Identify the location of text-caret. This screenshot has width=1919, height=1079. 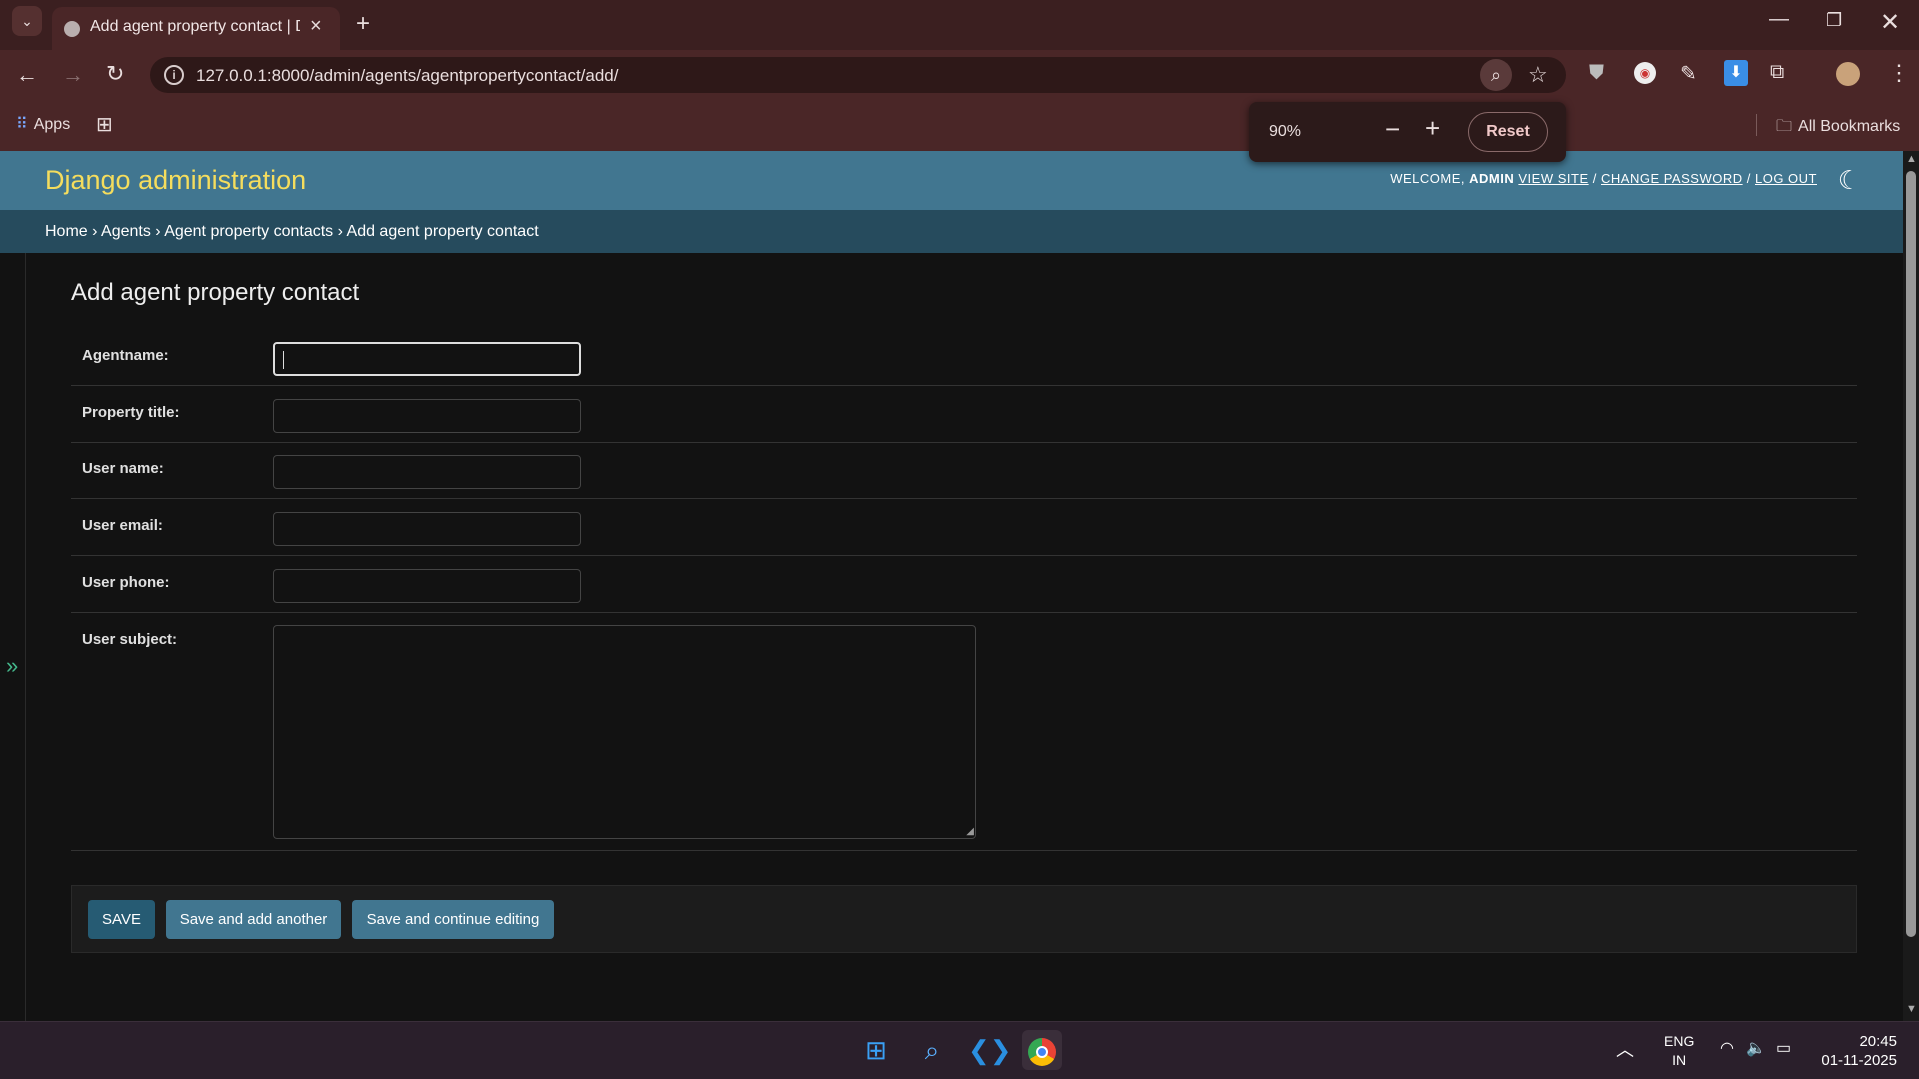
(283, 360).